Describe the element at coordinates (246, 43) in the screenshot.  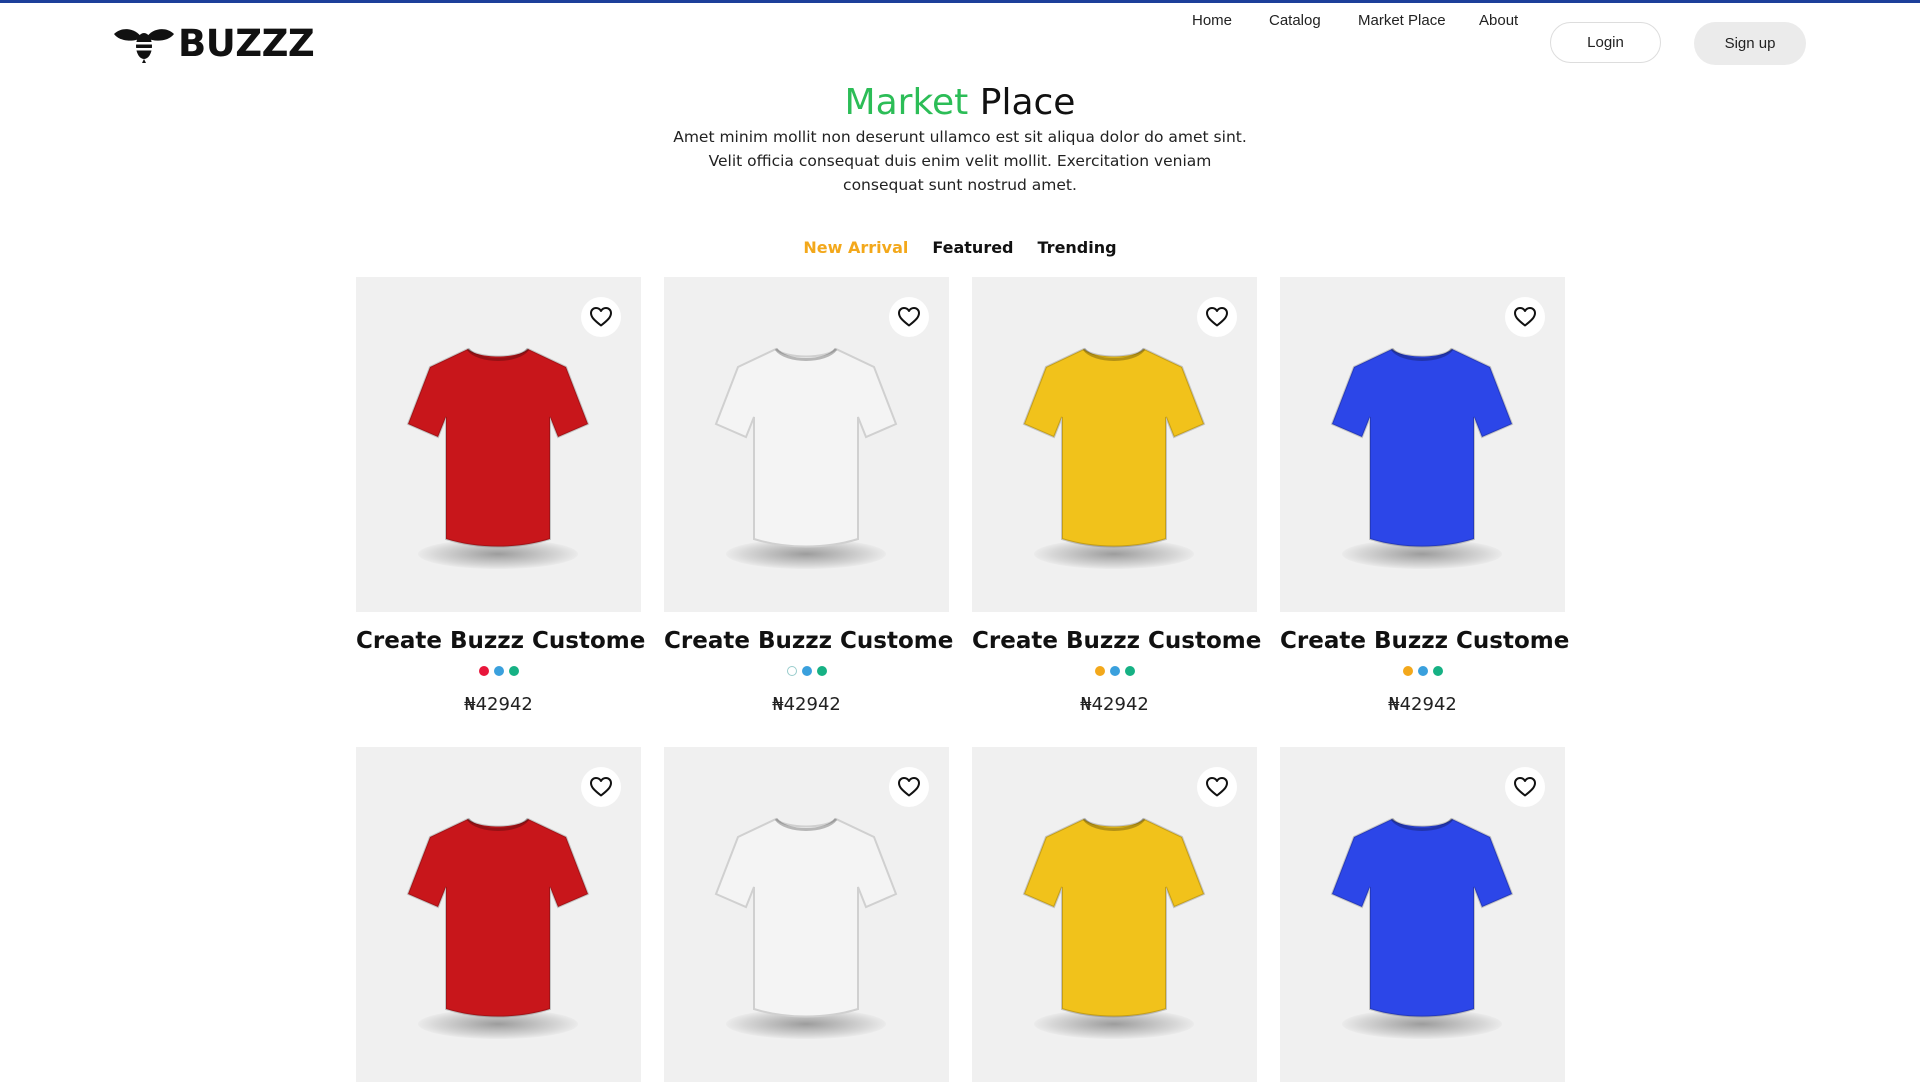
I see `brand-name: BUZZZ` at that location.